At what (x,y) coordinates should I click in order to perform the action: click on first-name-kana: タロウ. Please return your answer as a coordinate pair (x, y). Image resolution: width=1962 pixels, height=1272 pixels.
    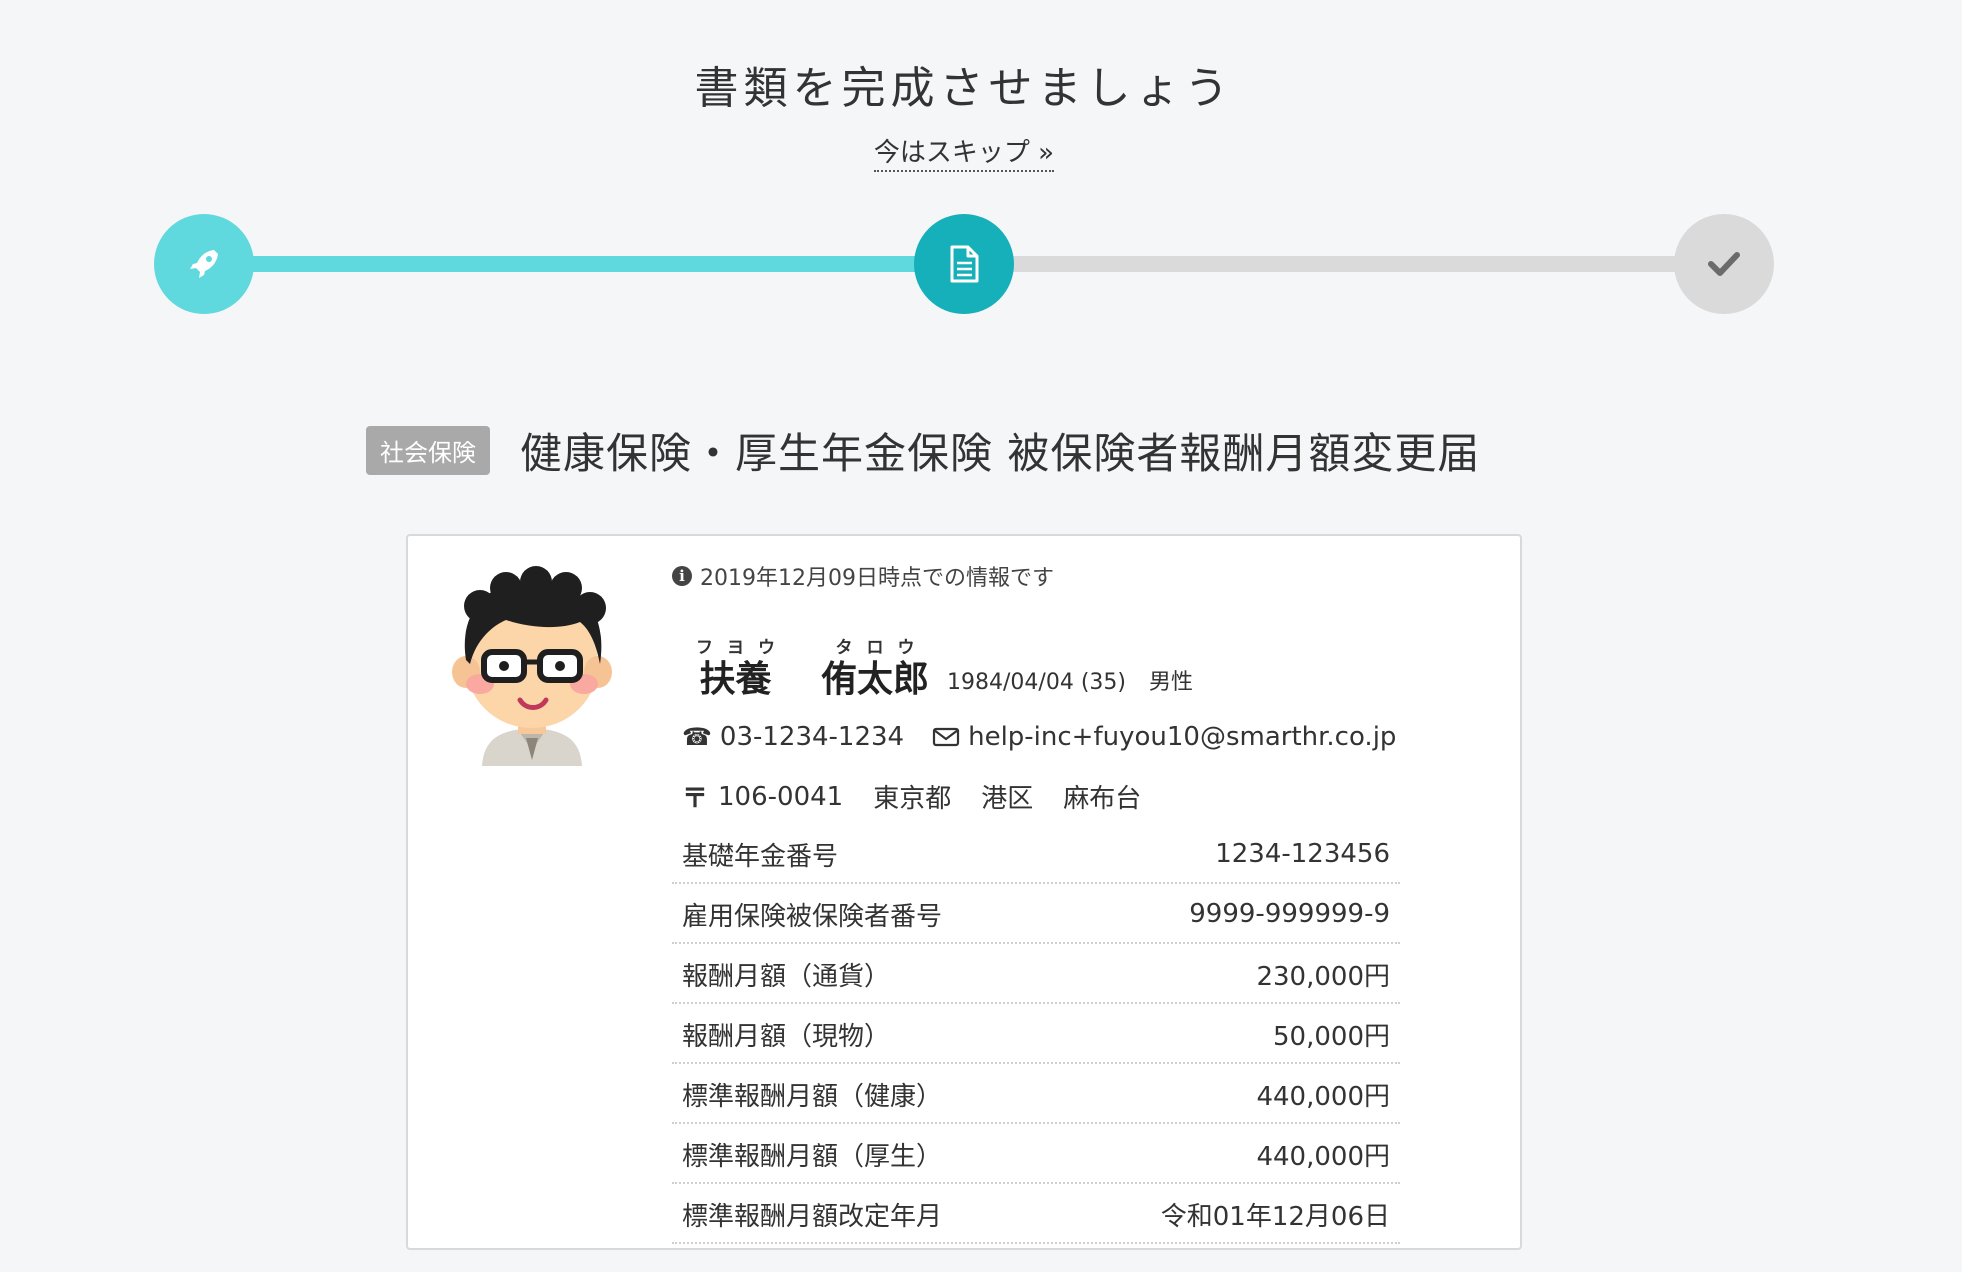
    Looking at the image, I should click on (882, 648).